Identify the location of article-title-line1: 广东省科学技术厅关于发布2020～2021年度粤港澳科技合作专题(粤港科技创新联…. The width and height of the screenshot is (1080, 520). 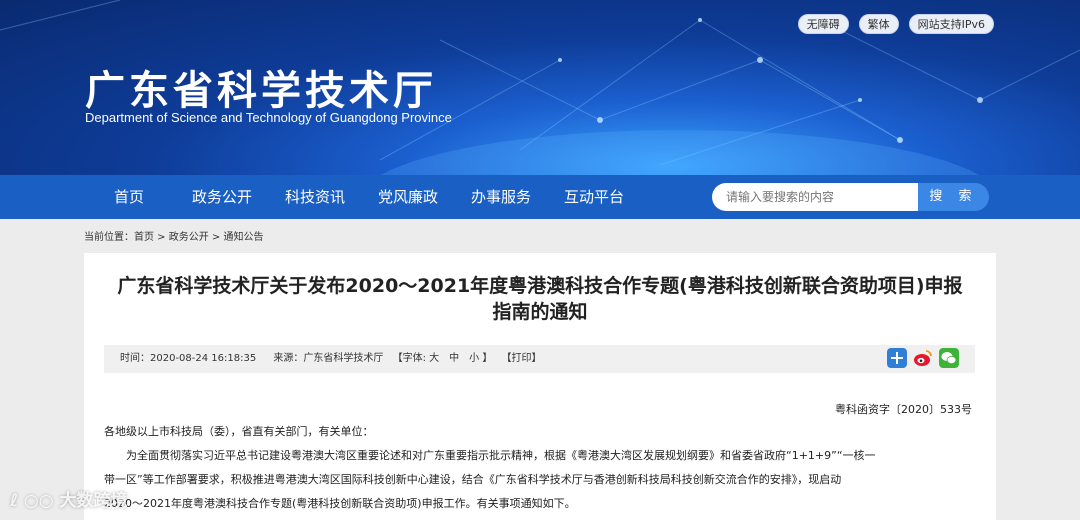
(540, 286).